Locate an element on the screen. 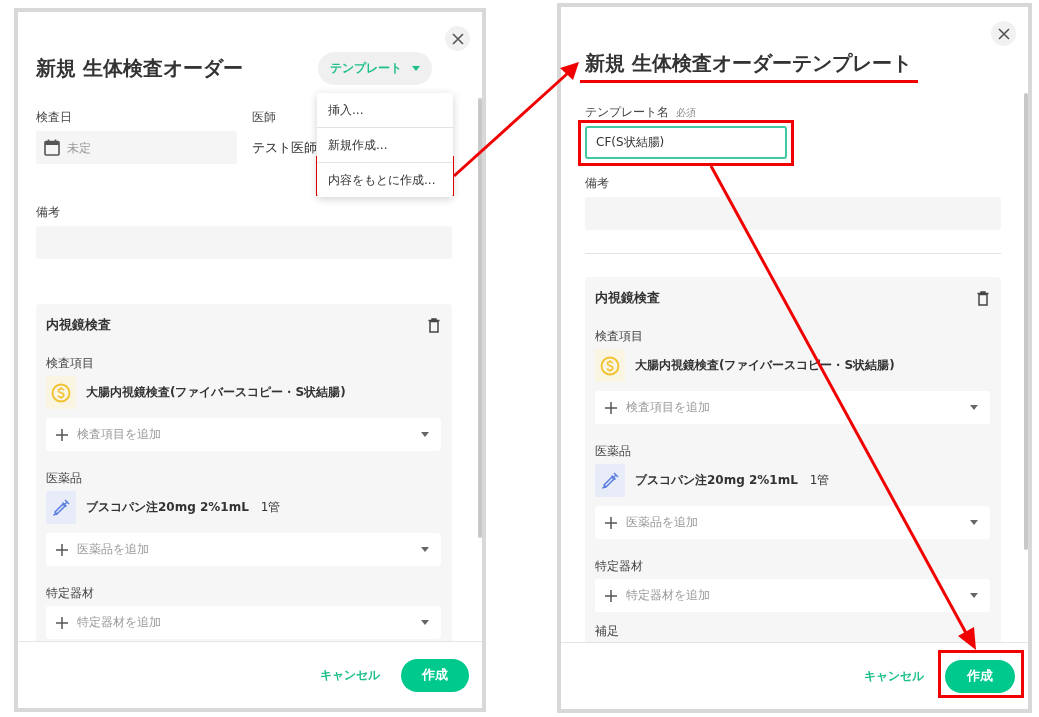 The width and height of the screenshot is (1039, 717). dialog-title: 新規 生体検査オーダーテンプレート is located at coordinates (748, 63).